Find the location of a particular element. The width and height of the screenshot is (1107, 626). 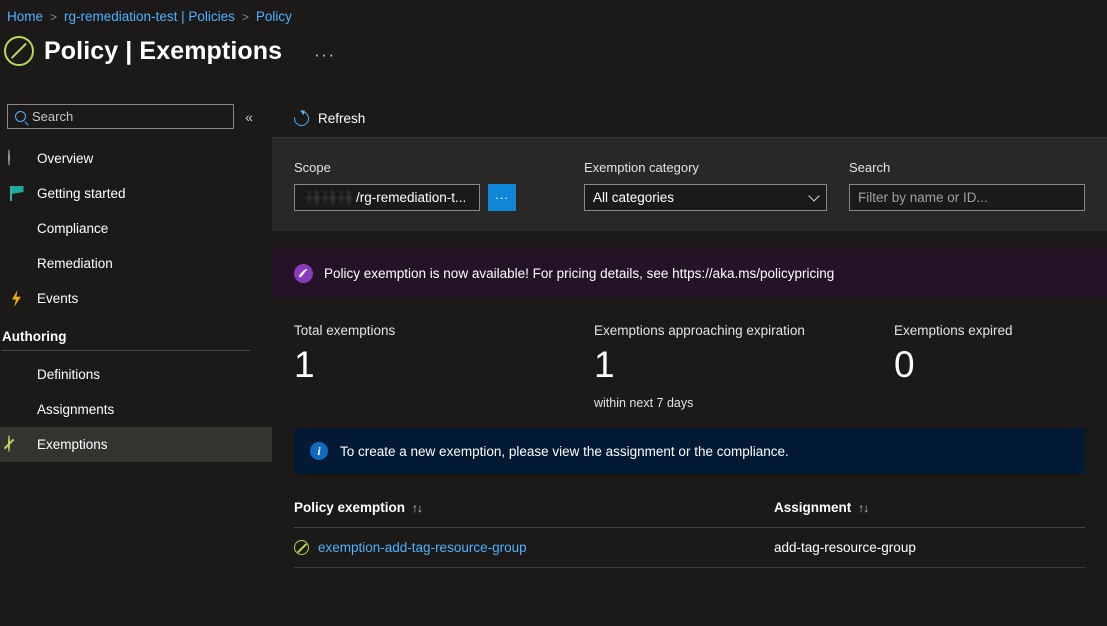

search-label: Search is located at coordinates (870, 167).